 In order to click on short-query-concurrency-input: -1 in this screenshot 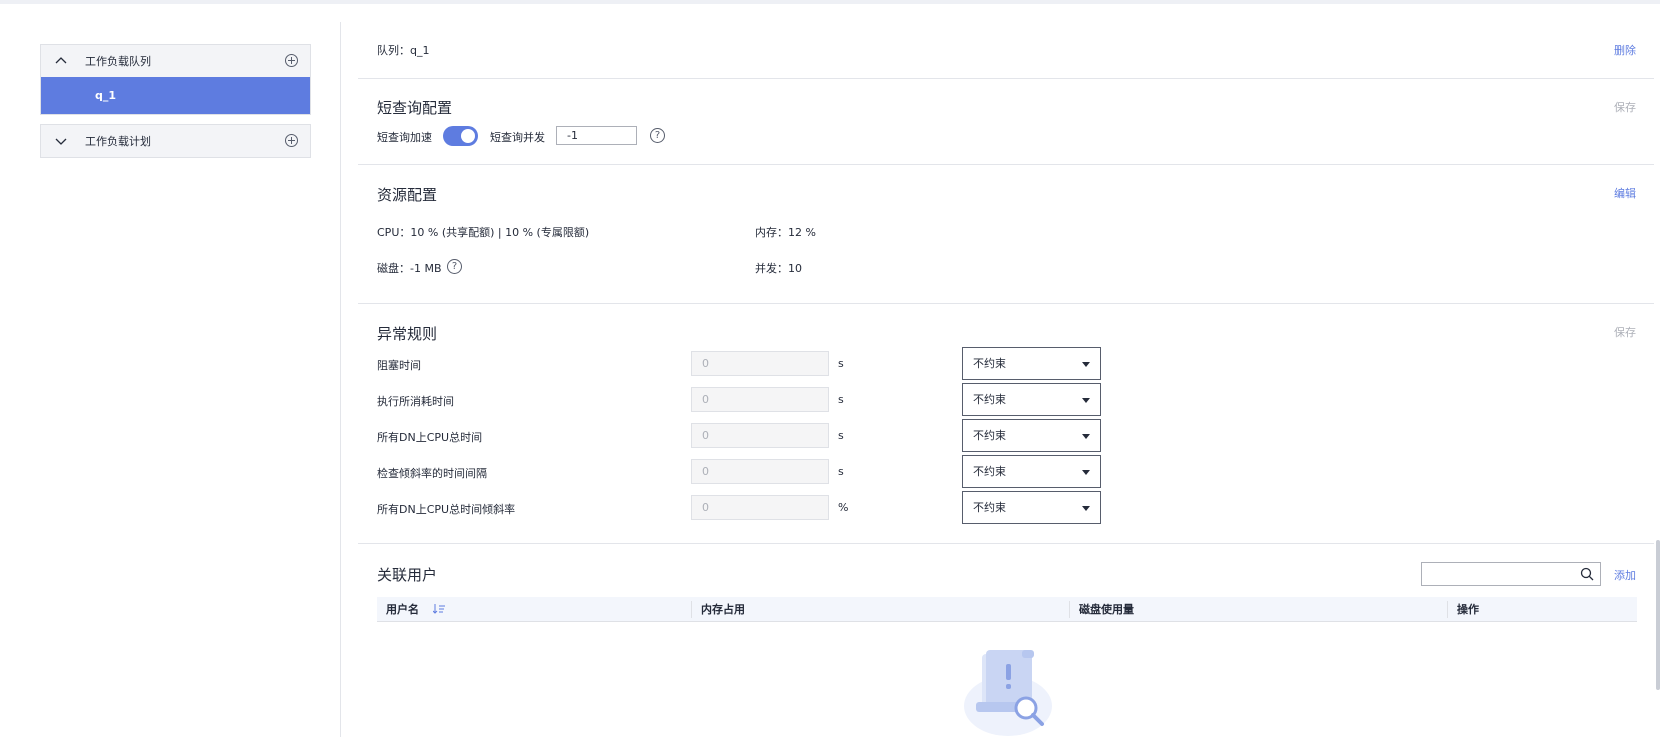, I will do `click(596, 135)`.